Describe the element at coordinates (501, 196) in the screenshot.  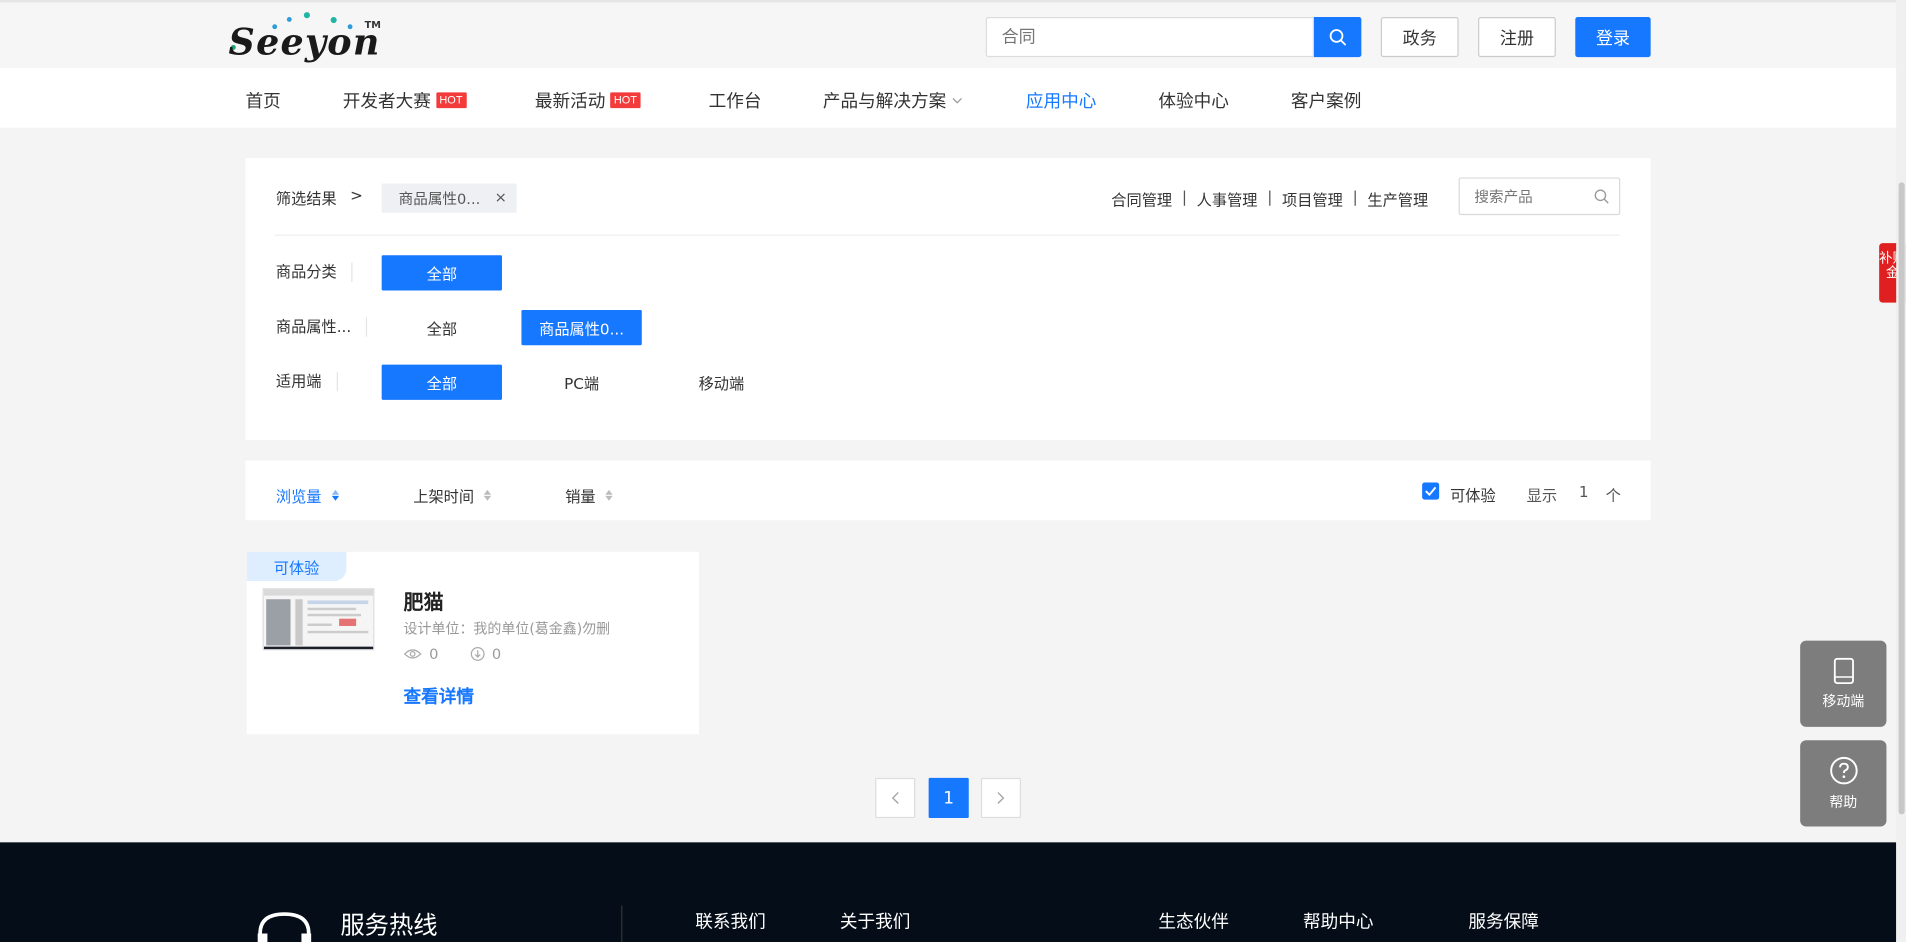
I see `close-icon: ×` at that location.